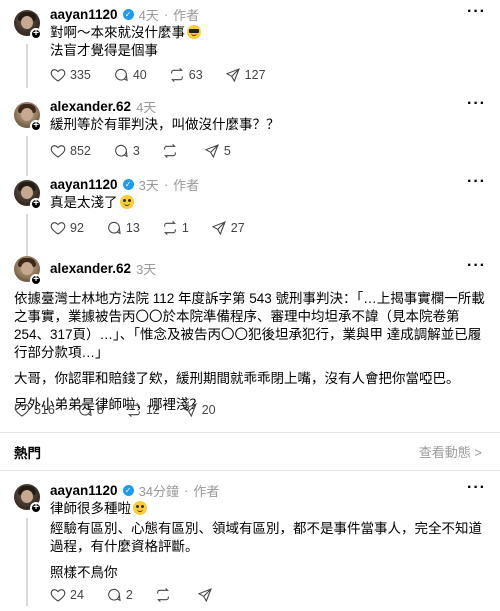 Image resolution: width=500 pixels, height=611 pixels. Describe the element at coordinates (119, 595) in the screenshot. I see `reply-button: 2` at that location.